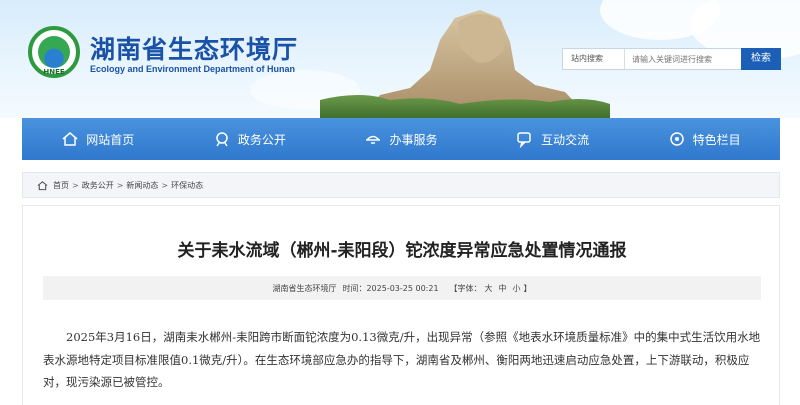  What do you see at coordinates (525, 139) in the screenshot?
I see `chat-icon` at bounding box center [525, 139].